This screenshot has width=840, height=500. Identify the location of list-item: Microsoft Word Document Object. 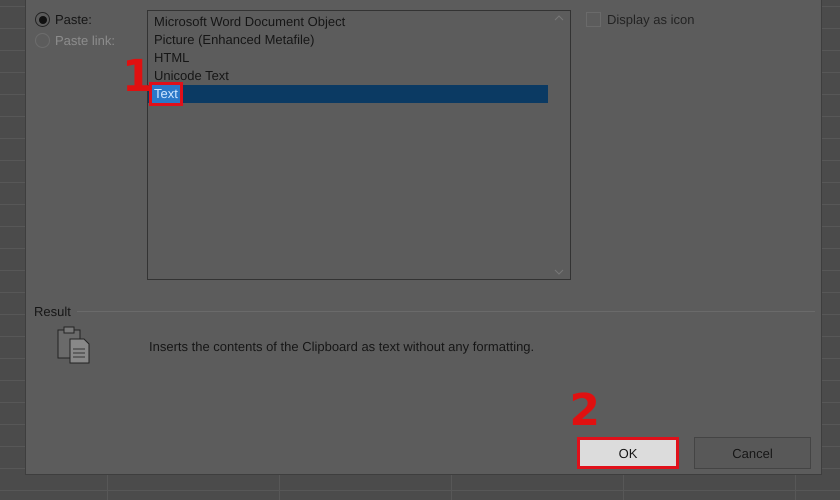
(348, 22).